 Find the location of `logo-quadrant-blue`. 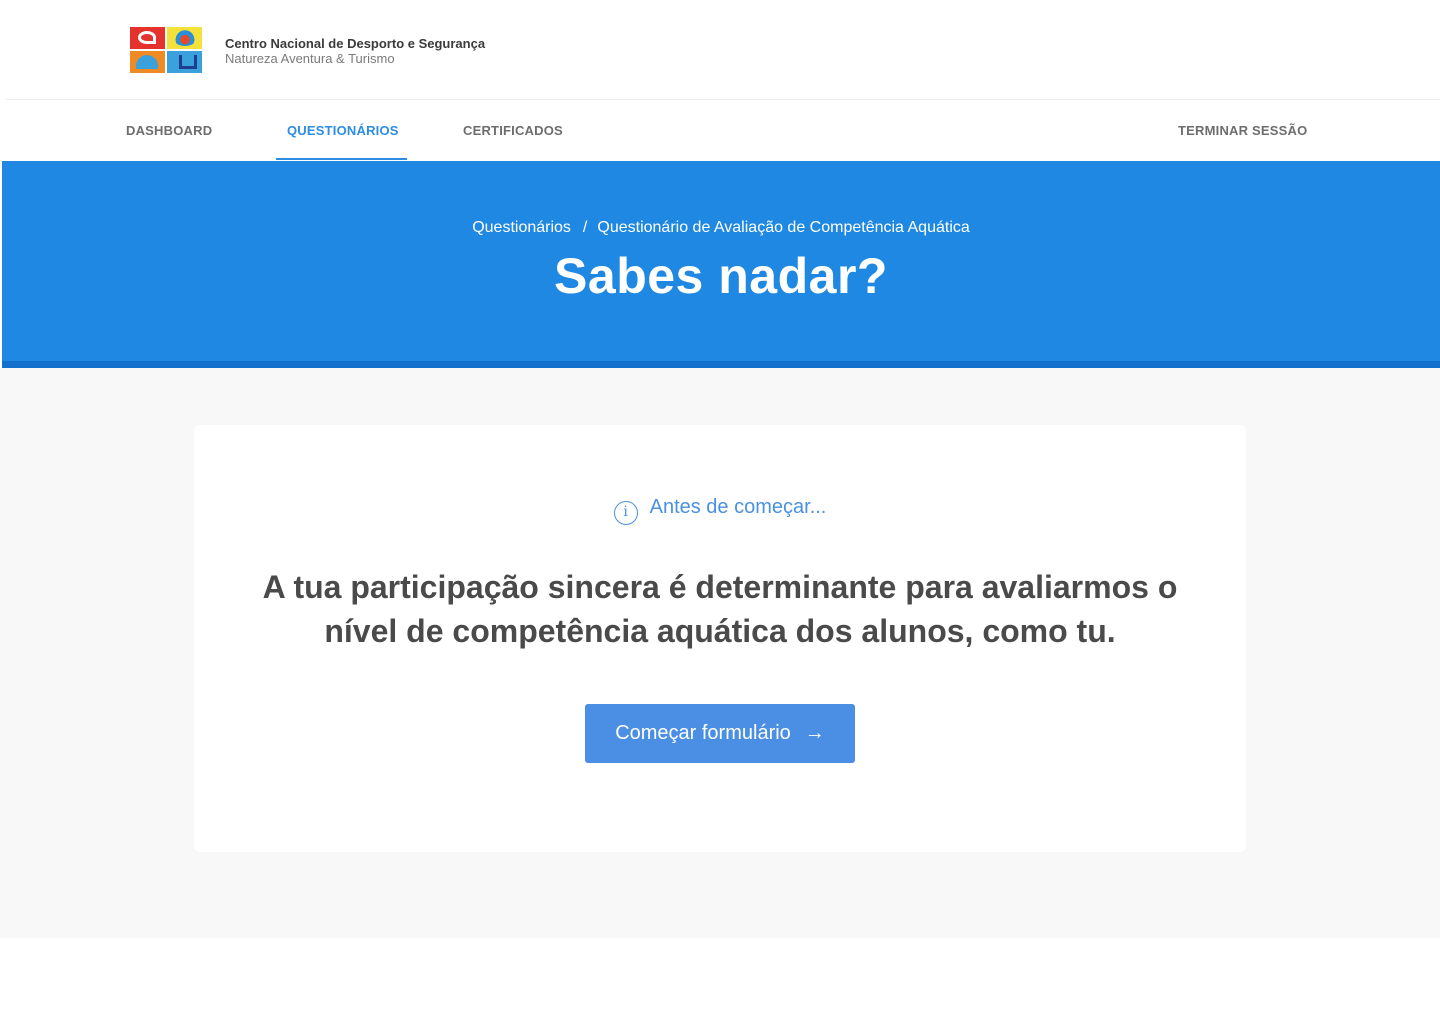

logo-quadrant-blue is located at coordinates (184, 62).